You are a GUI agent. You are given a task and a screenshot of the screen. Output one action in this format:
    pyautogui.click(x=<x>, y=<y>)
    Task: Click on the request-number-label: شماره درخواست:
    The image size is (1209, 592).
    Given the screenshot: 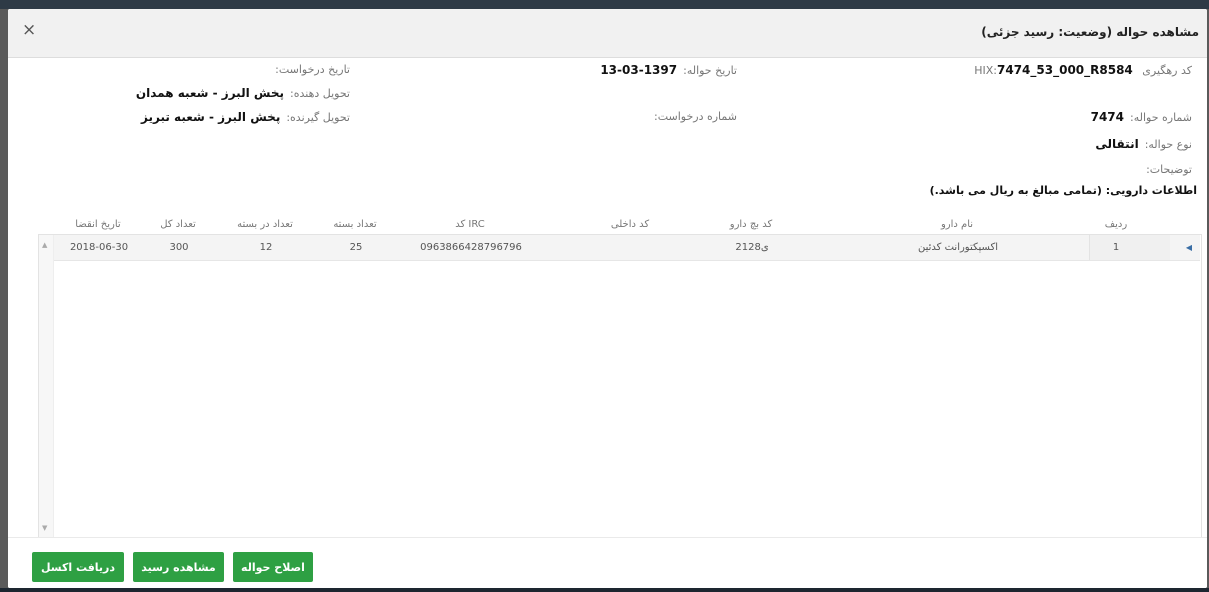 What is the action you would take?
    pyautogui.click(x=695, y=116)
    